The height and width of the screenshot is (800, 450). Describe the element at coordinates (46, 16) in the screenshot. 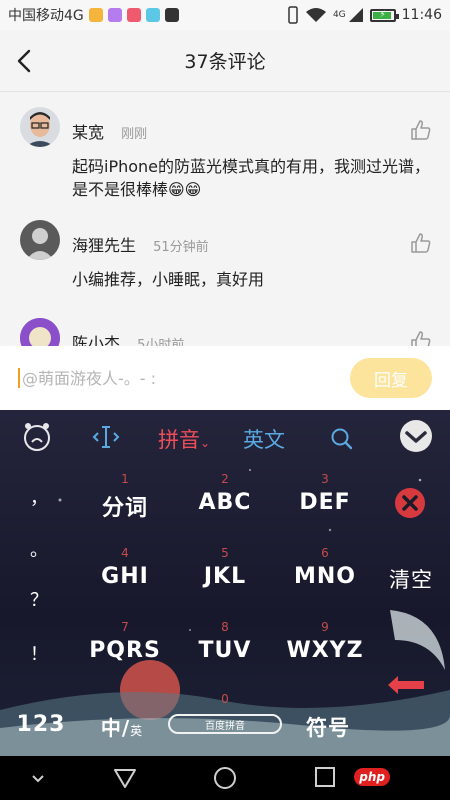

I see `carrier-label: 中国移动4G` at that location.